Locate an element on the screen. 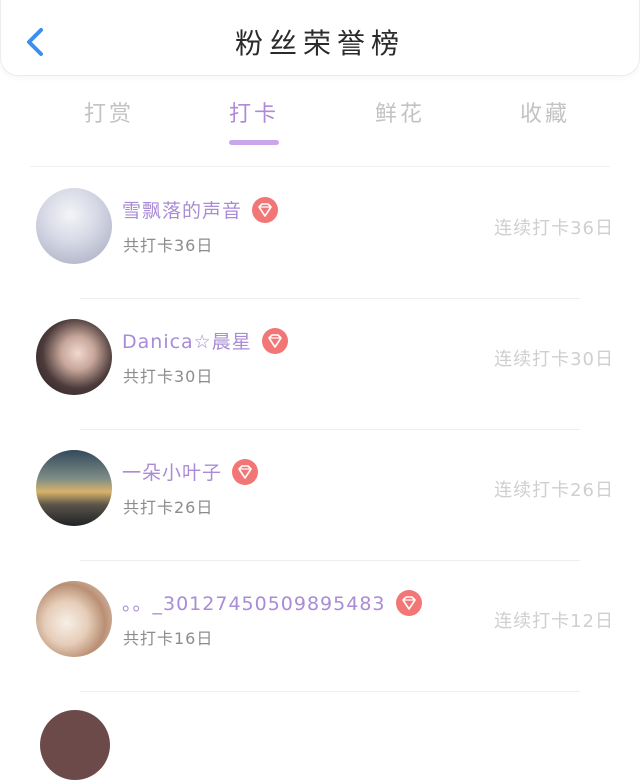 The width and height of the screenshot is (640, 780). page-title: 粉丝荣誉榜 is located at coordinates (319, 43).